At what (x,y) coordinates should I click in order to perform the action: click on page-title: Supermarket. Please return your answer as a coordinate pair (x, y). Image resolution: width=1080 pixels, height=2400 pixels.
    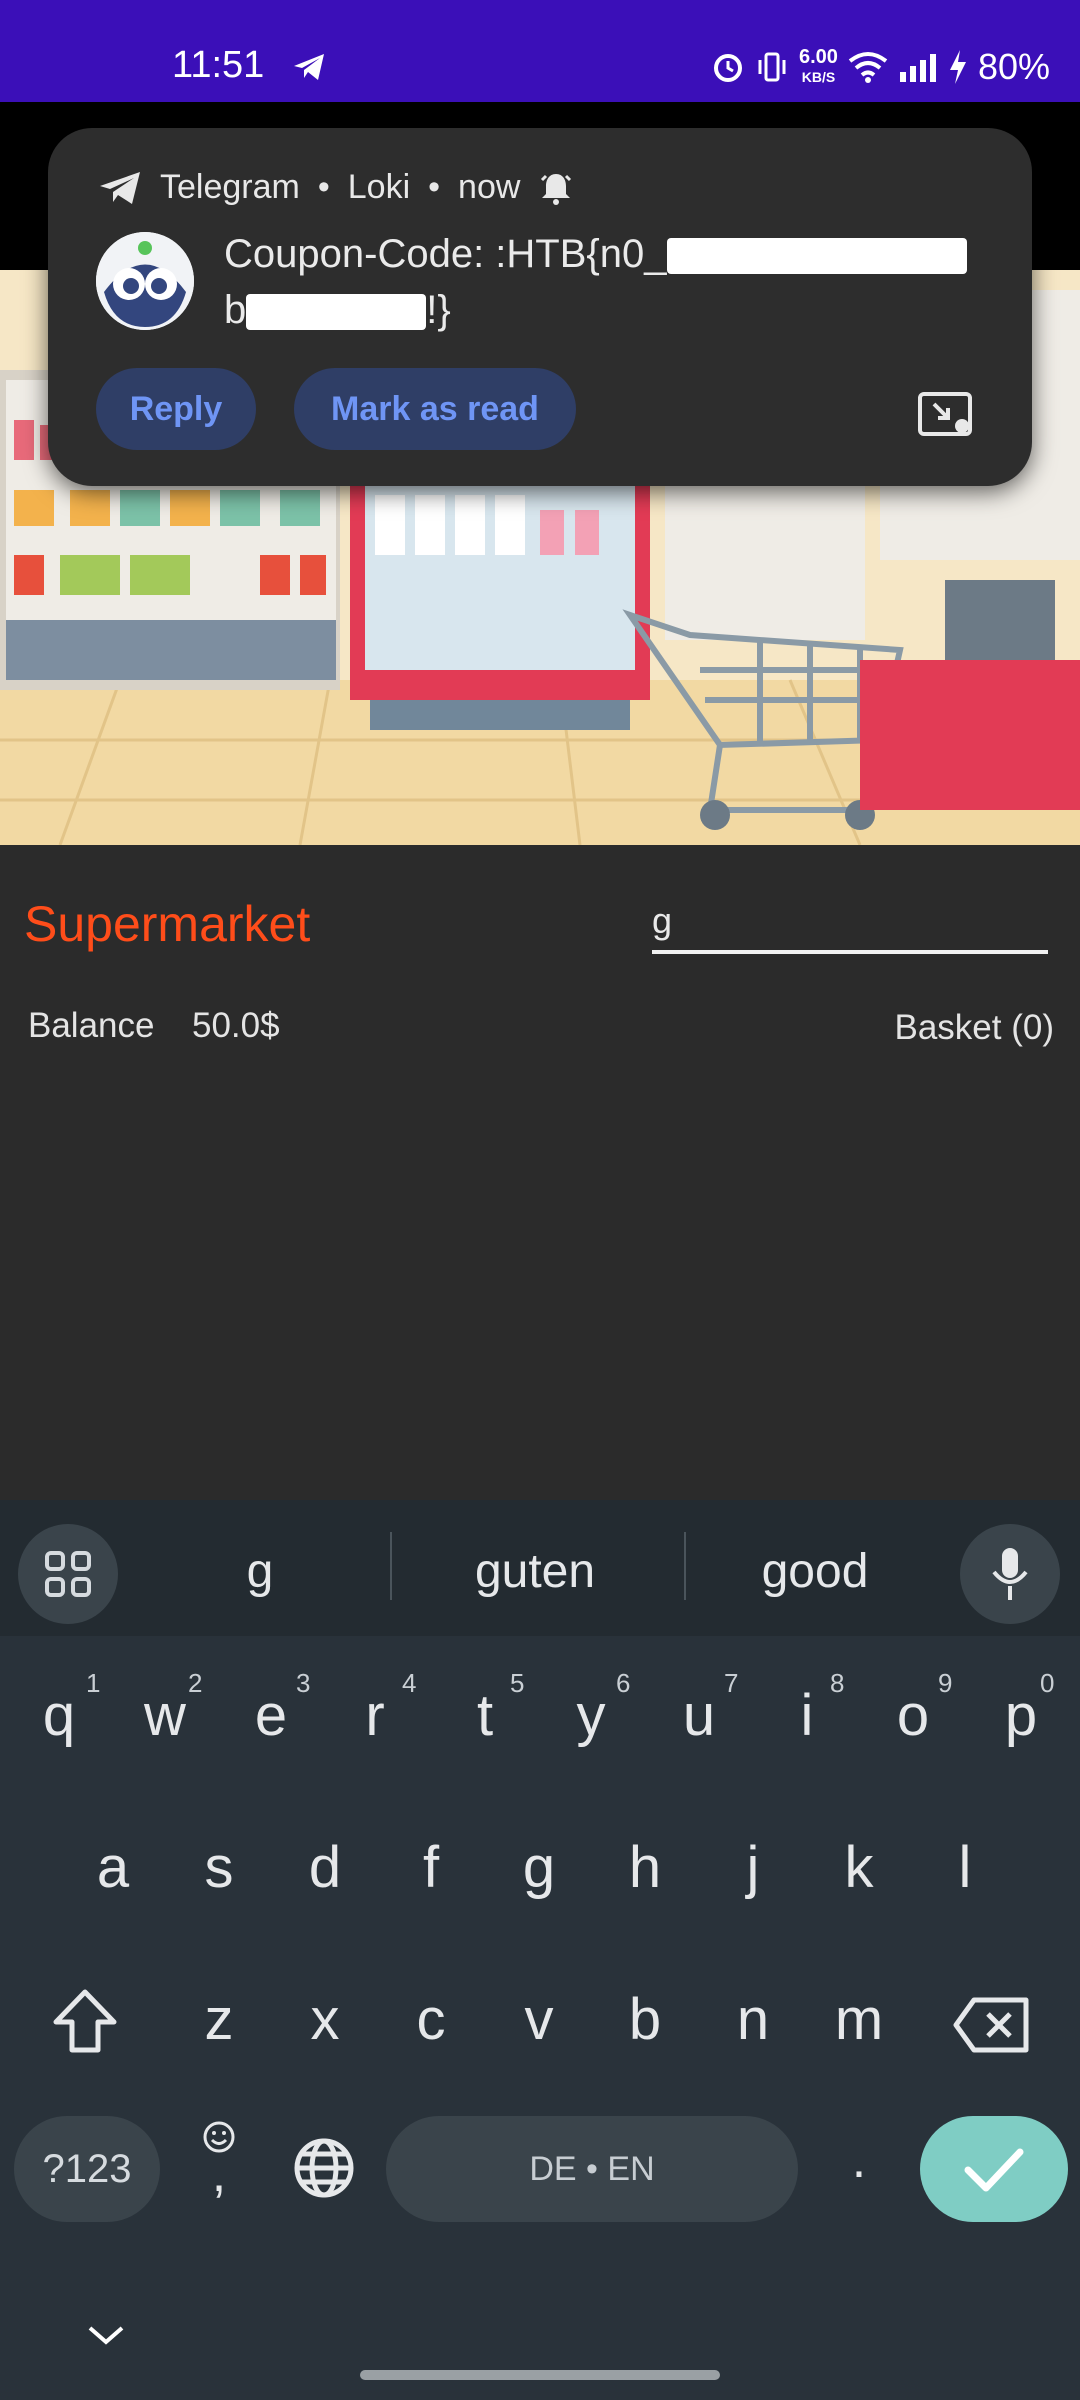
    Looking at the image, I should click on (167, 924).